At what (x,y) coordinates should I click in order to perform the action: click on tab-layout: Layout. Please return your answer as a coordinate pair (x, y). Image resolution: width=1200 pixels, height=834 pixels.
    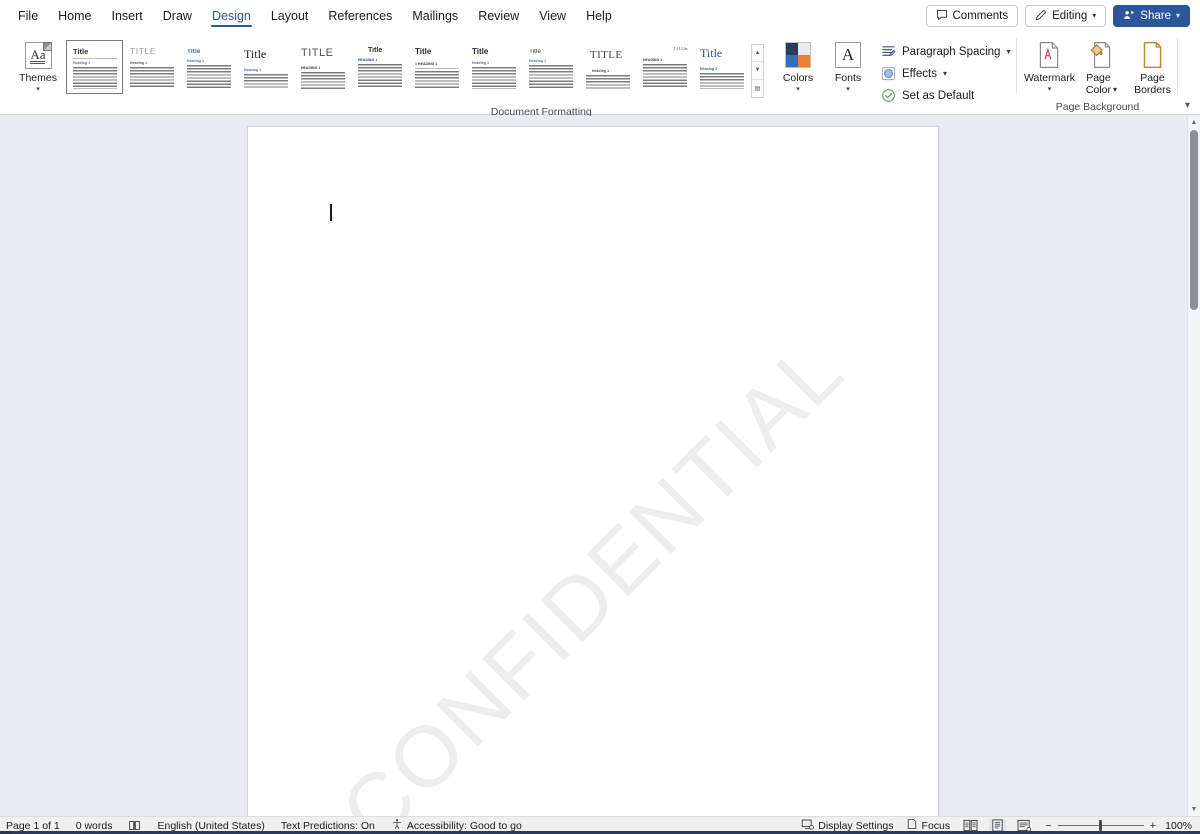
    Looking at the image, I should click on (290, 16).